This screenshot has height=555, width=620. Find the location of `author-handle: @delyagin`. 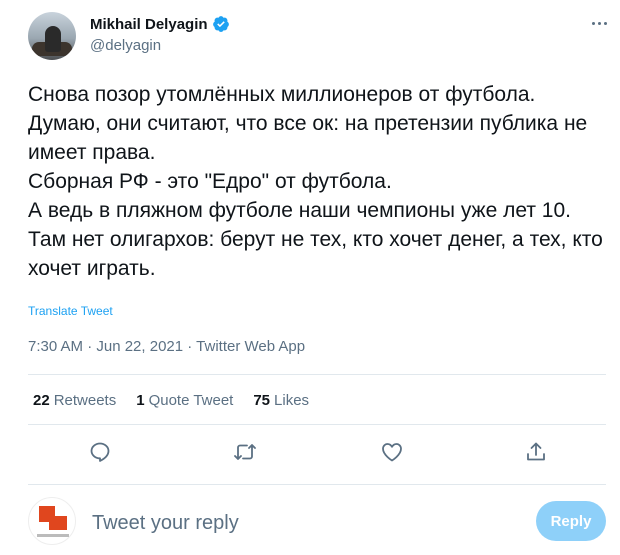

author-handle: @delyagin is located at coordinates (125, 45).